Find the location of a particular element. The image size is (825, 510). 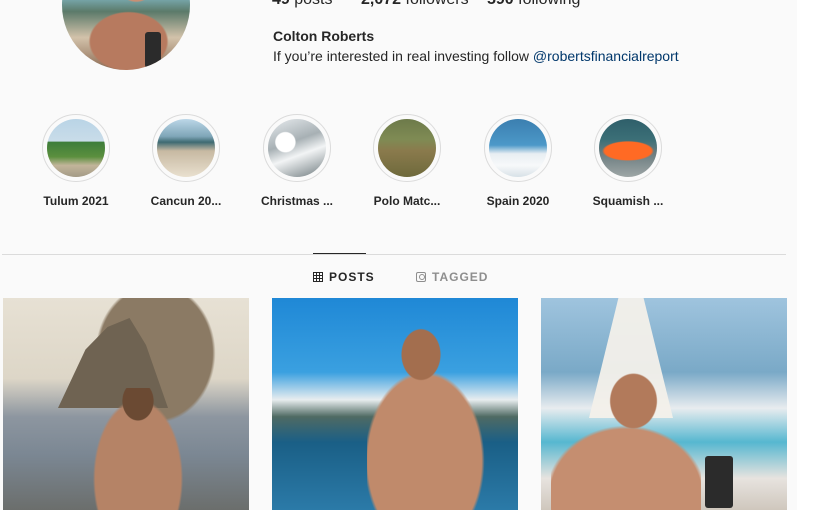

tabs-divider is located at coordinates (394, 254).